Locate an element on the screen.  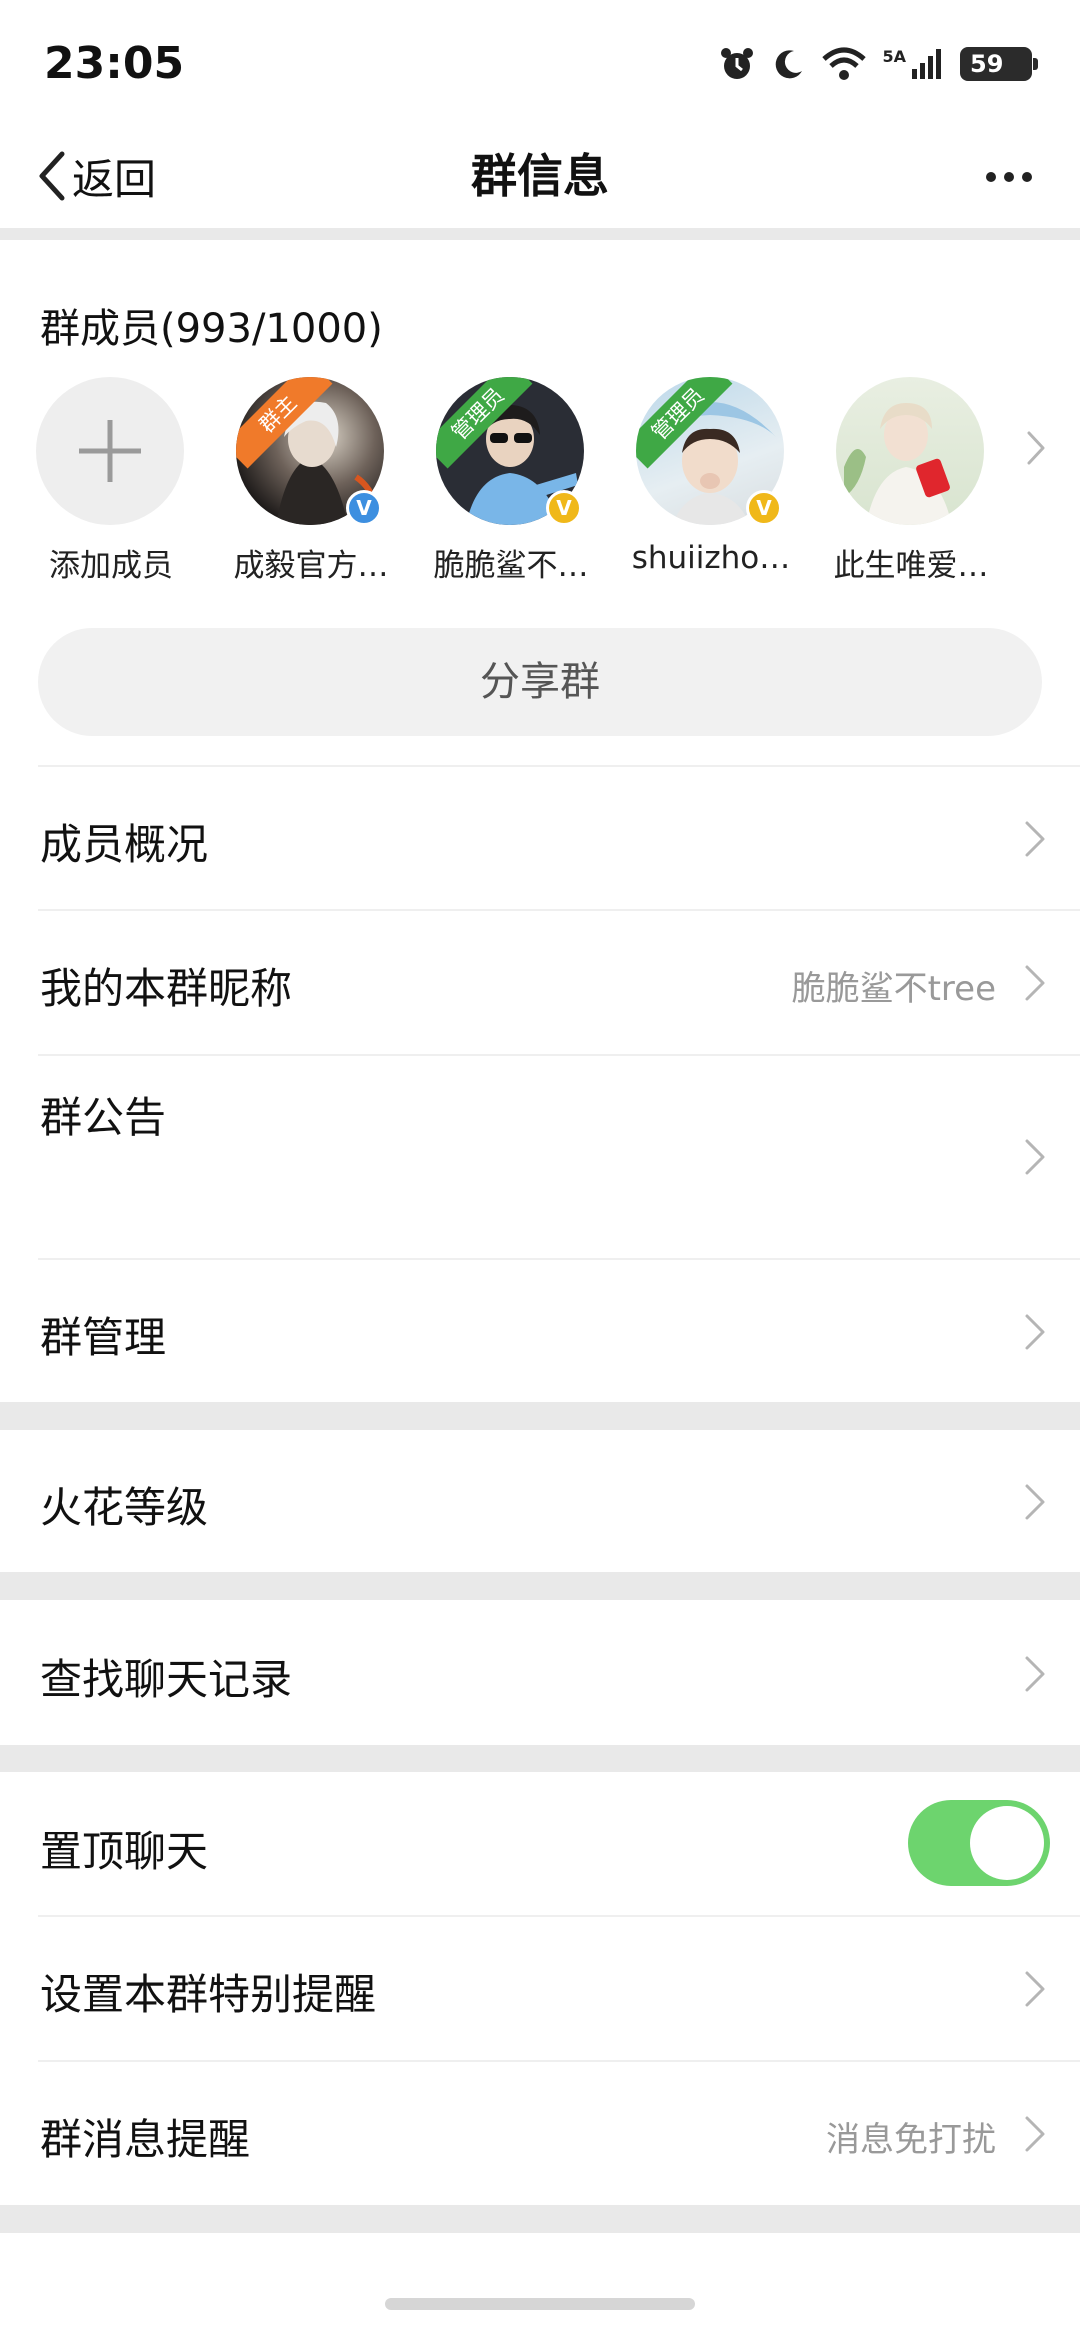
signal-icon is located at coordinates (926, 64).